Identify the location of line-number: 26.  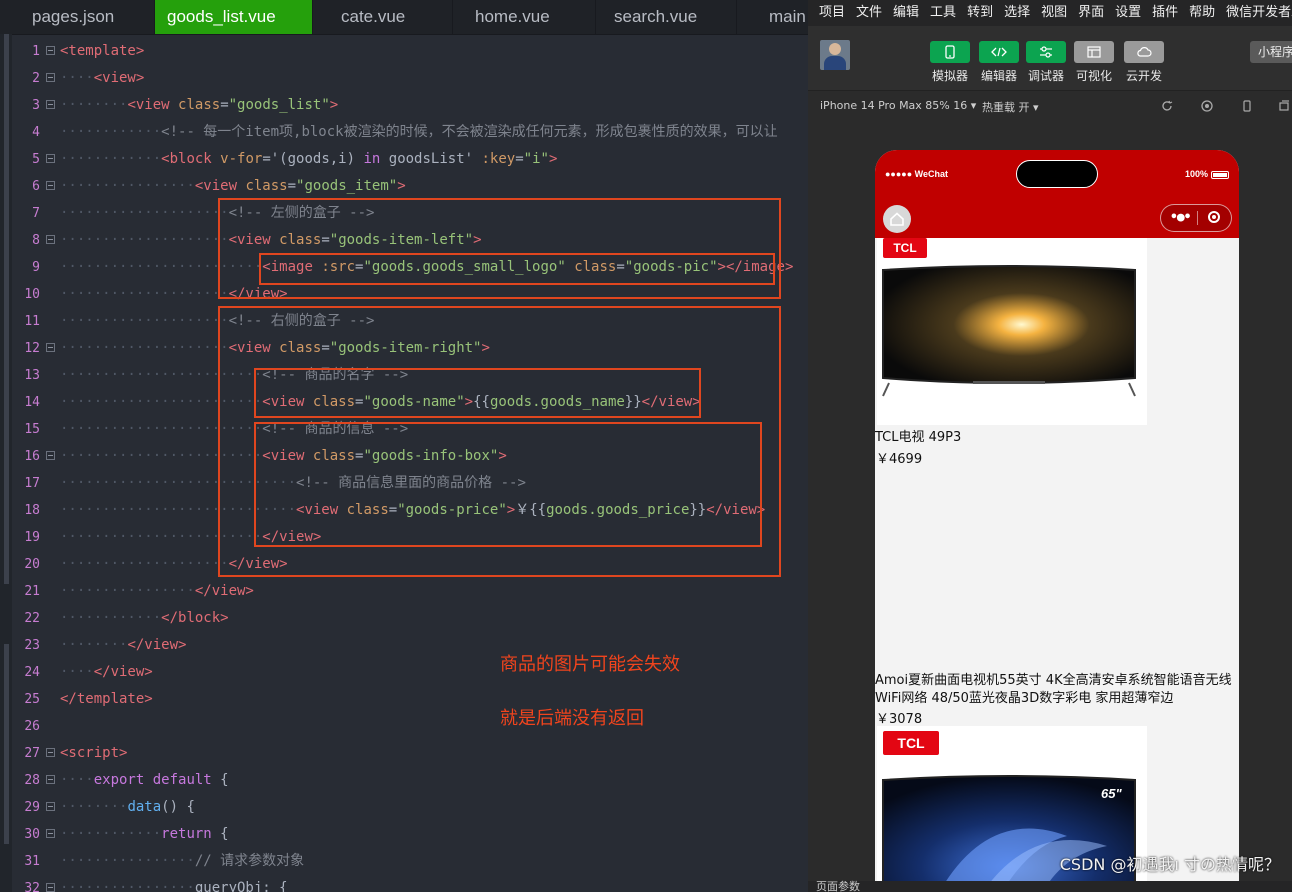
(32, 726).